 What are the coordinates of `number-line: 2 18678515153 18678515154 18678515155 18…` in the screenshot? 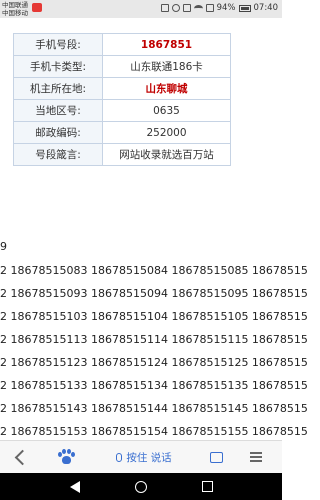 It's located at (154, 431).